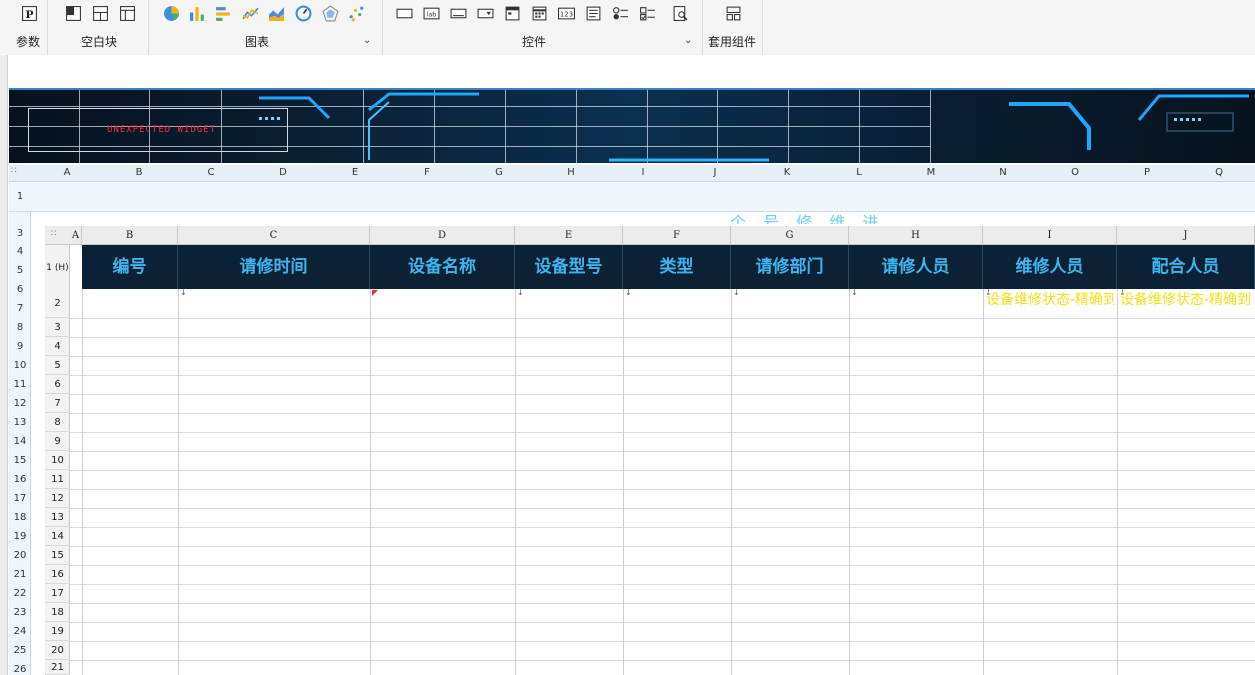 The image size is (1255, 675). What do you see at coordinates (57, 327) in the screenshot?
I see `inner-row-number: 3` at bounding box center [57, 327].